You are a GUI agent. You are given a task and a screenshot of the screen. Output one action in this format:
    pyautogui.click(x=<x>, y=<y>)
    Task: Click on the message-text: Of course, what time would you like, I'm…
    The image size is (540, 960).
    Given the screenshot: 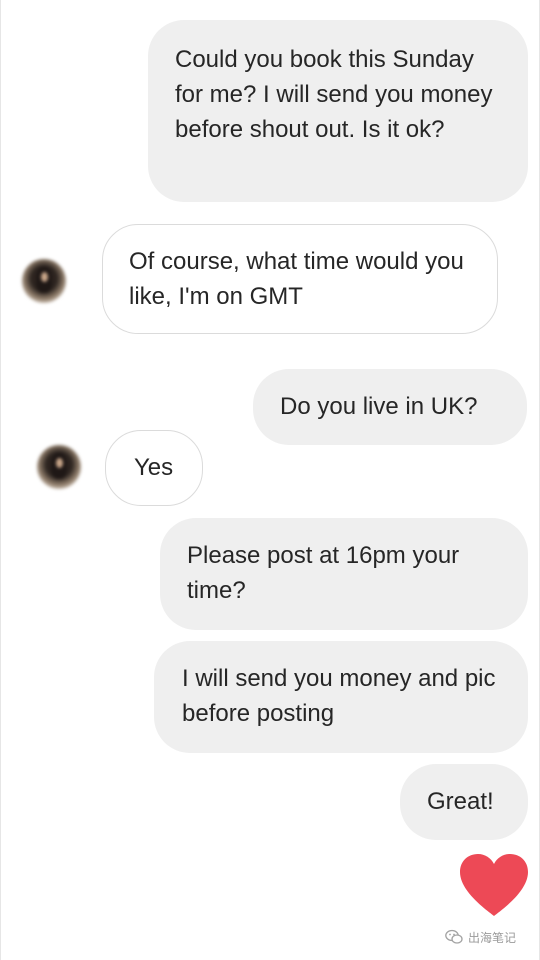 What is the action you would take?
    pyautogui.click(x=296, y=279)
    